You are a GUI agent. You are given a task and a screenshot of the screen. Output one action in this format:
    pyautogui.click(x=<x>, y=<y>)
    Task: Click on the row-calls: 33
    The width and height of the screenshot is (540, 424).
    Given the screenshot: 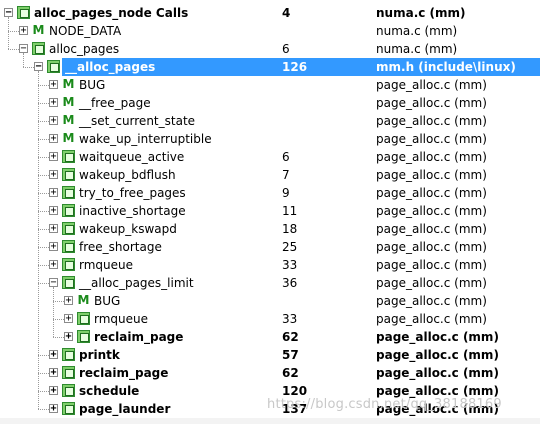 What is the action you would take?
    pyautogui.click(x=290, y=265)
    